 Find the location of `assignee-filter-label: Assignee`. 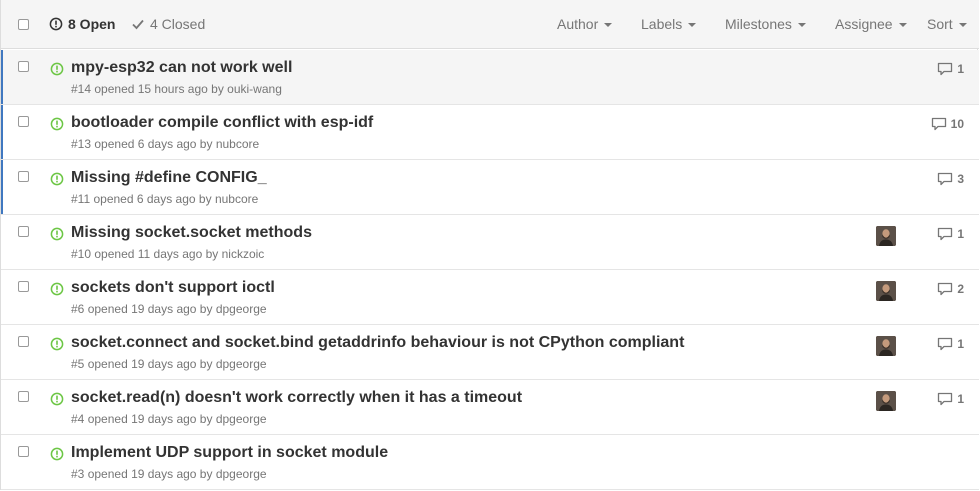

assignee-filter-label: Assignee is located at coordinates (864, 24).